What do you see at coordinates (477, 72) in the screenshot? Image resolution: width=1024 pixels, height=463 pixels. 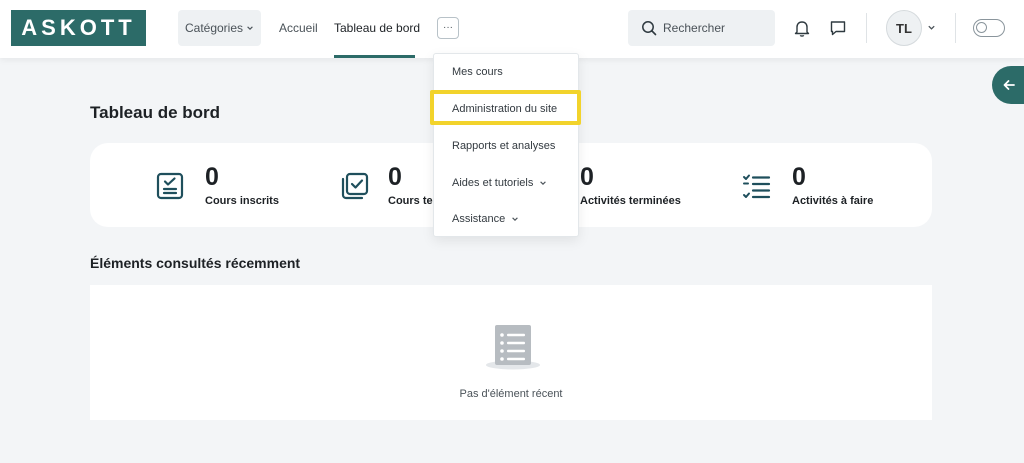 I see `menu-item-label: Mes cours` at bounding box center [477, 72].